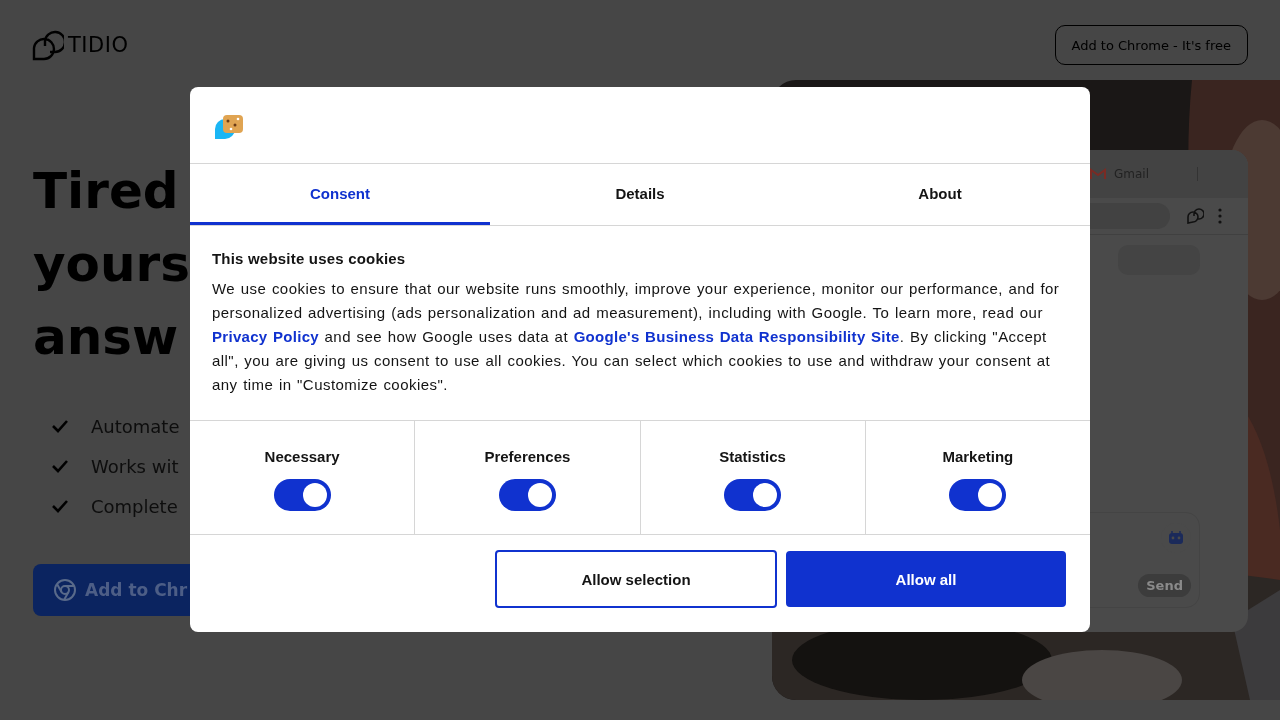  Describe the element at coordinates (48, 45) in the screenshot. I see `logo-icon` at that location.